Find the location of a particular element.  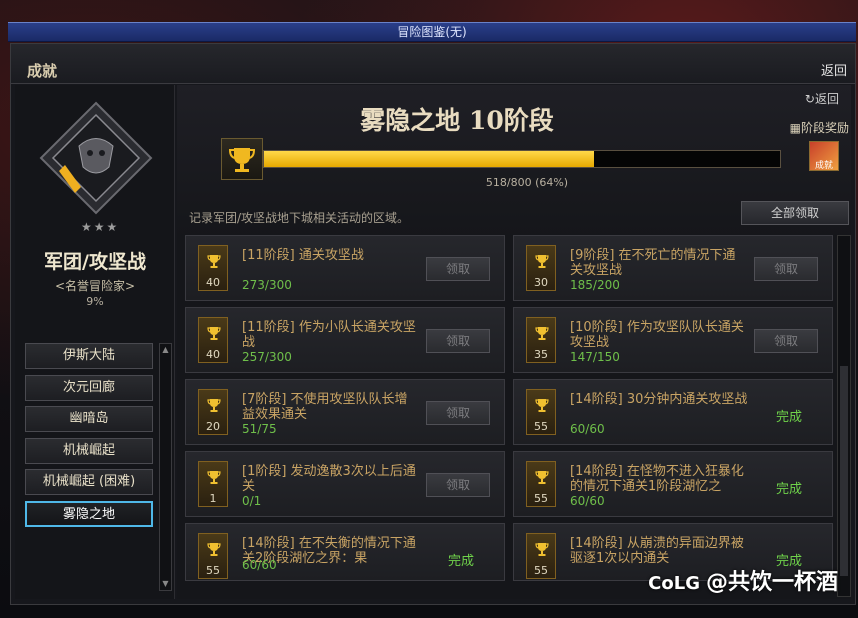

points-badge: 30 is located at coordinates (541, 268).